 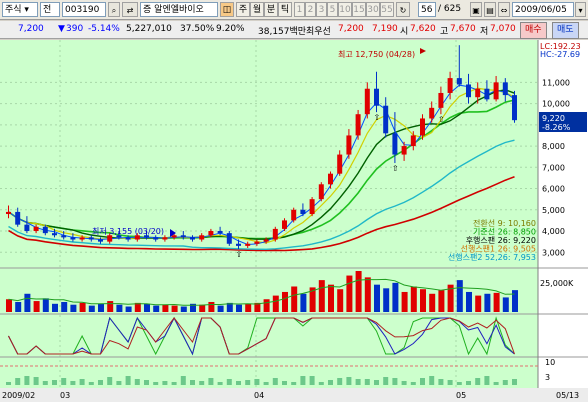 I want to click on down-arrow-icon: ▼, so click(x=61, y=29).